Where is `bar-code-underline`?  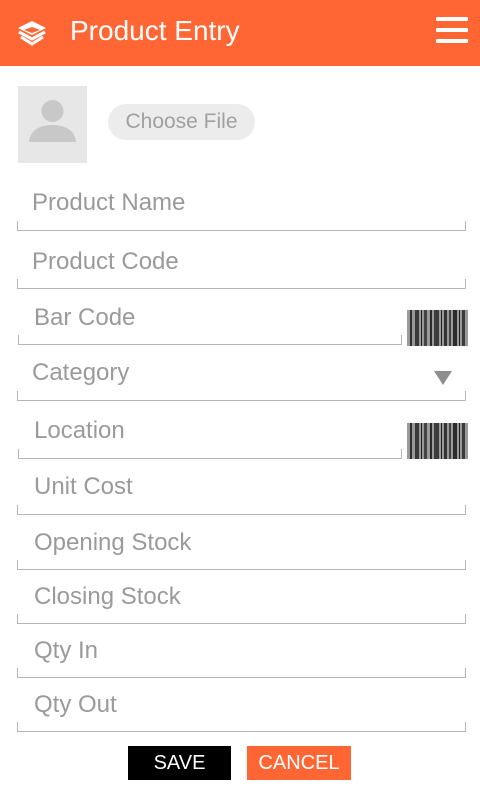 bar-code-underline is located at coordinates (210, 340).